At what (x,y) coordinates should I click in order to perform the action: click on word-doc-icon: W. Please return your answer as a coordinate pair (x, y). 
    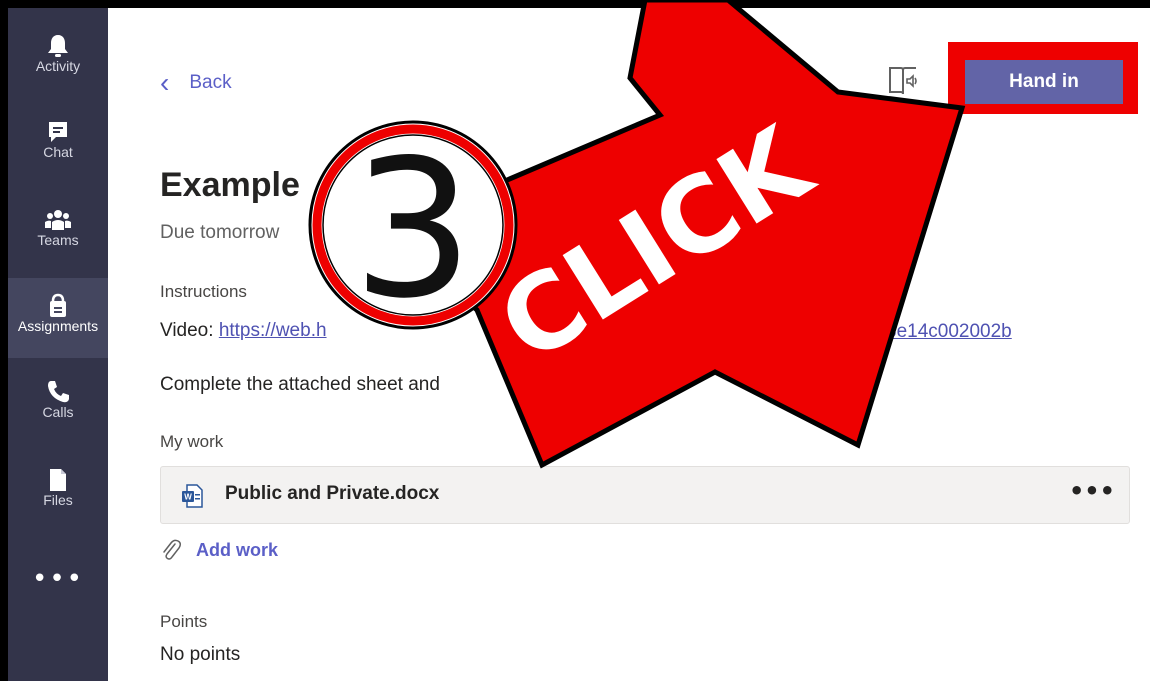
    Looking at the image, I should click on (192, 496).